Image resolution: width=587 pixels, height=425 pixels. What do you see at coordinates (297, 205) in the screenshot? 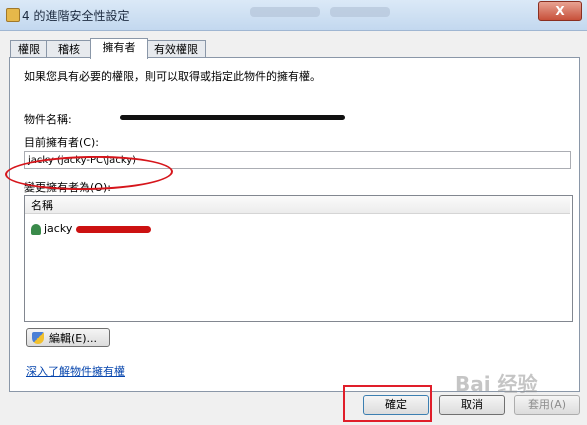
I see `list-header-name: 名稱` at bounding box center [297, 205].